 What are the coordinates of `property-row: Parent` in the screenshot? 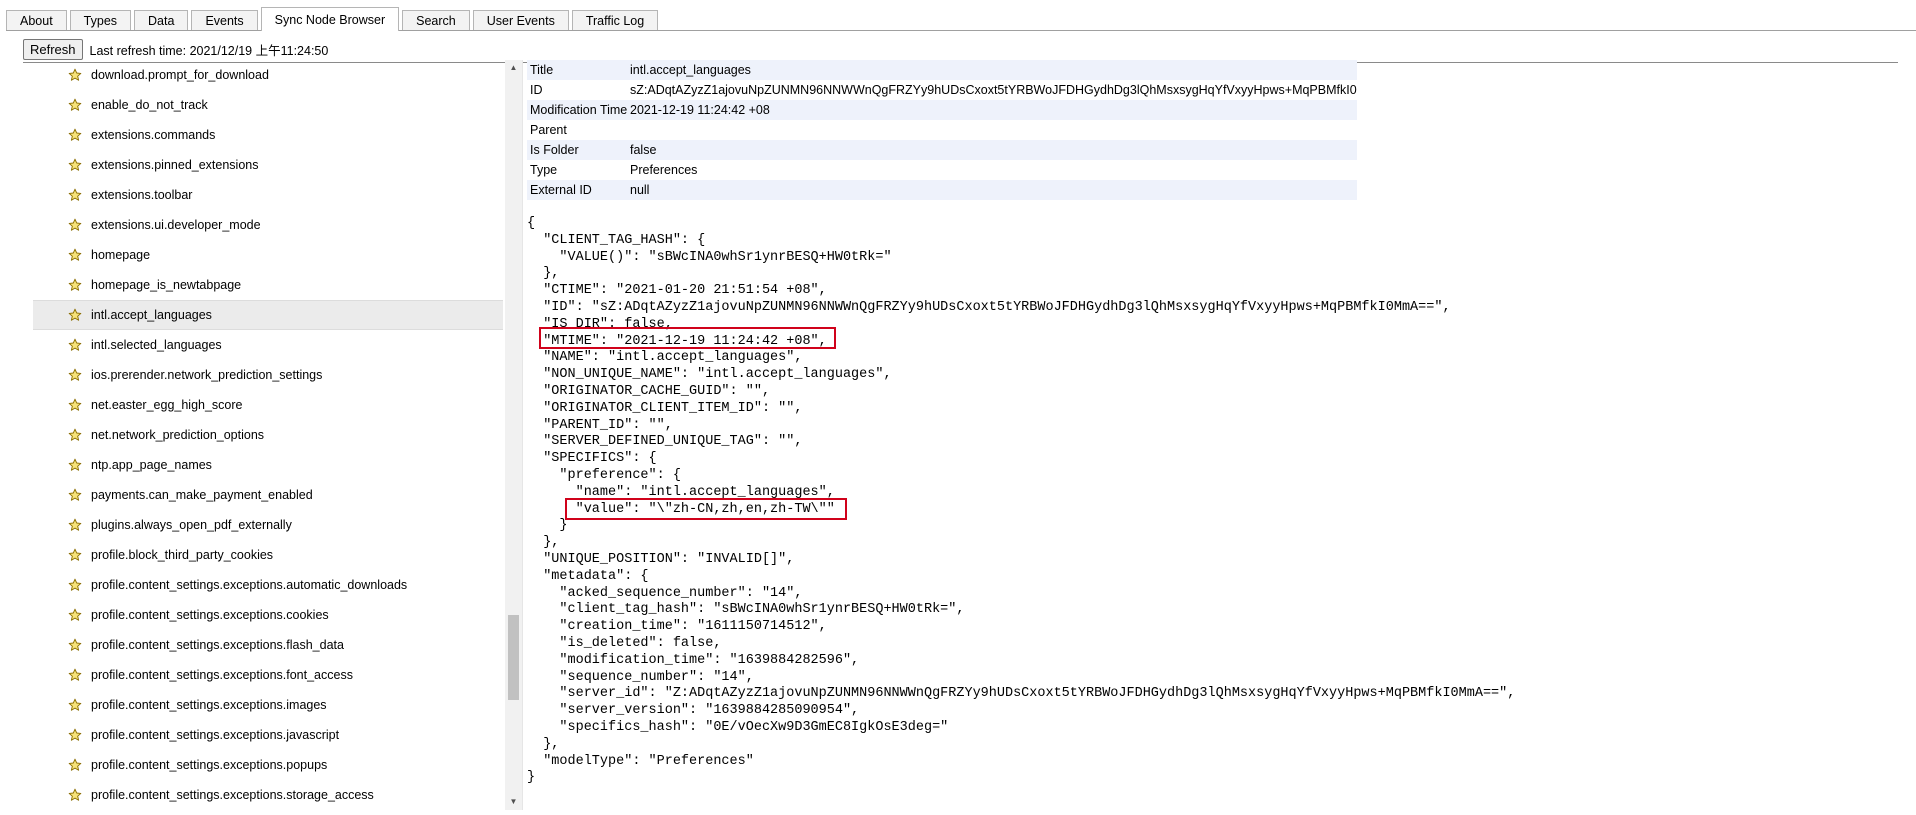 It's located at (942, 130).